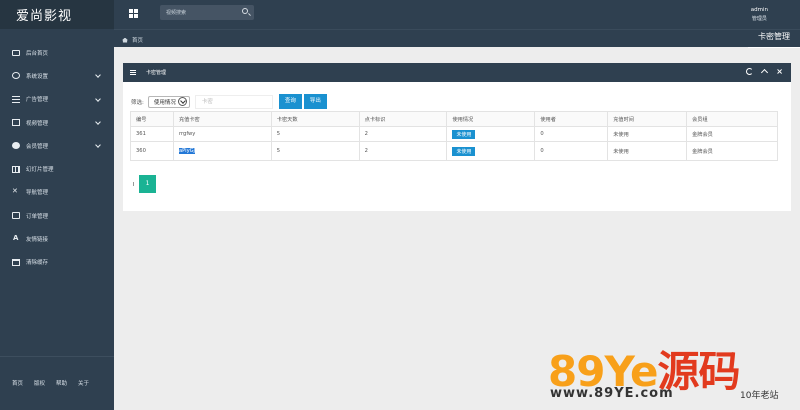  What do you see at coordinates (37, 100) in the screenshot?
I see `sidebar-item-label: 广告管理` at bounding box center [37, 100].